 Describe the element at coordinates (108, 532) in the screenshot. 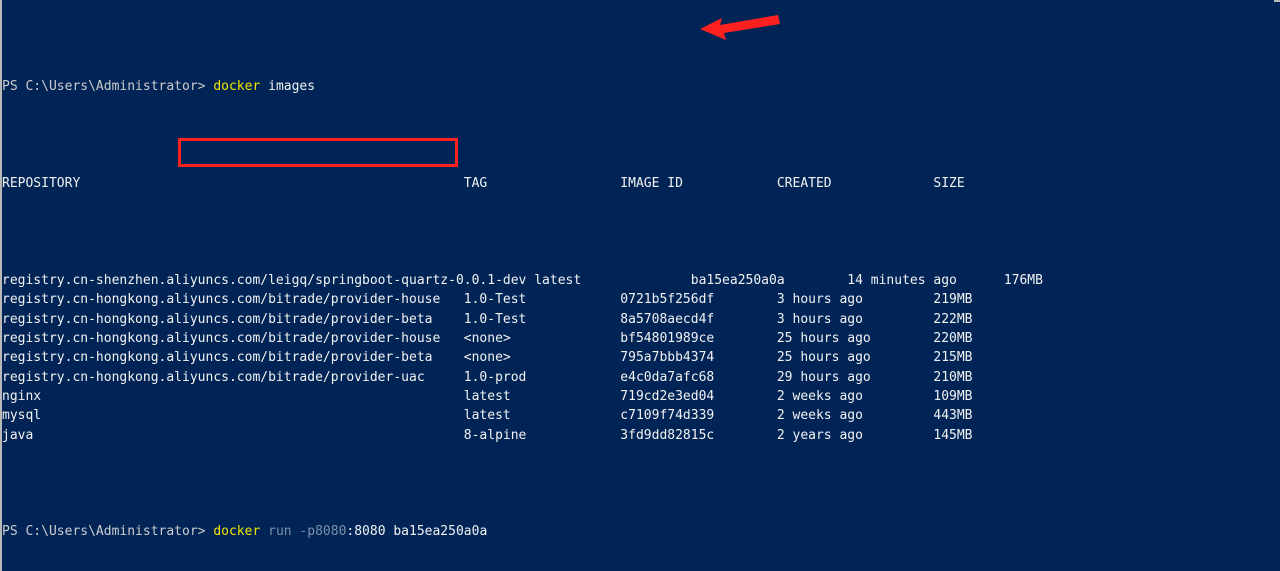

I see `prompt-prefix-2: PS C:\Users\Administrator>` at that location.